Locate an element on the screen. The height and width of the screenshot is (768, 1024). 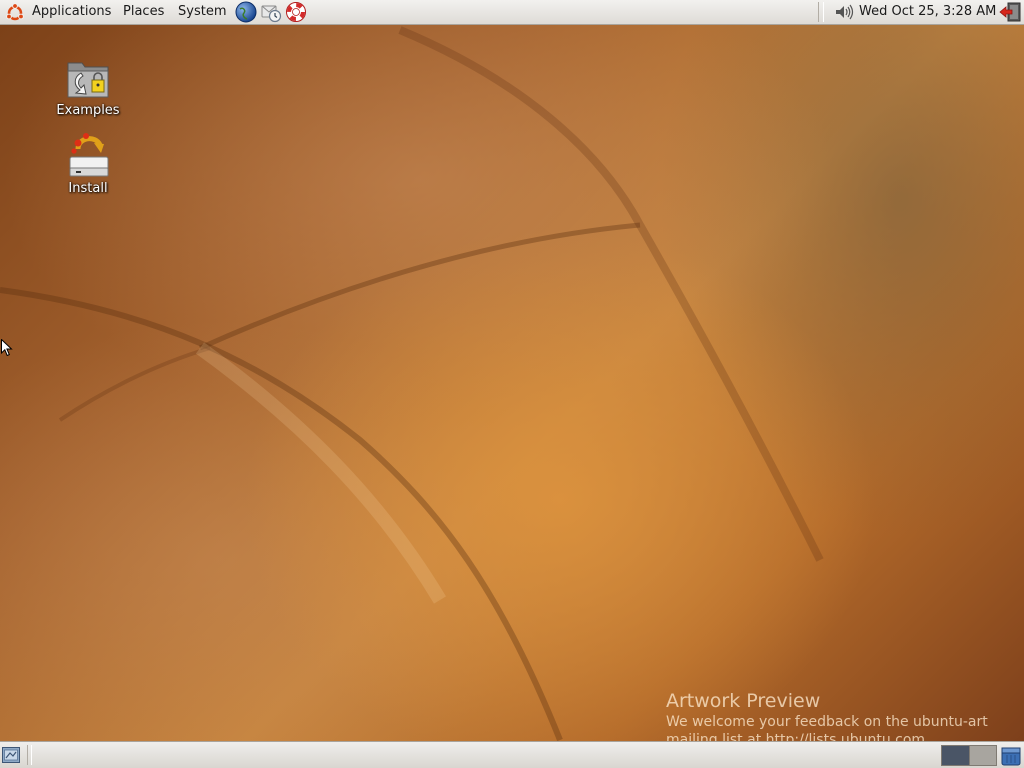
desktop-icon-examples: Examples is located at coordinates (88, 85).